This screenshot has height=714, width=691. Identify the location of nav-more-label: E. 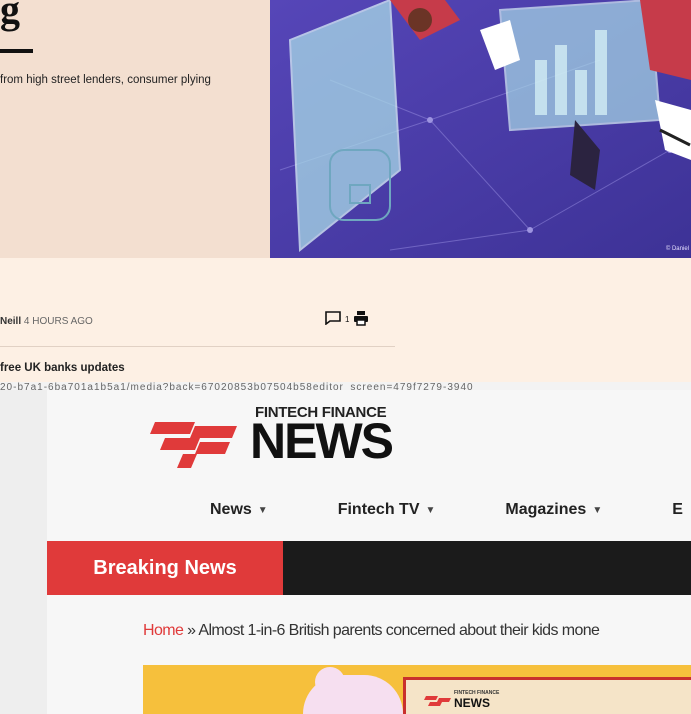
(677, 509).